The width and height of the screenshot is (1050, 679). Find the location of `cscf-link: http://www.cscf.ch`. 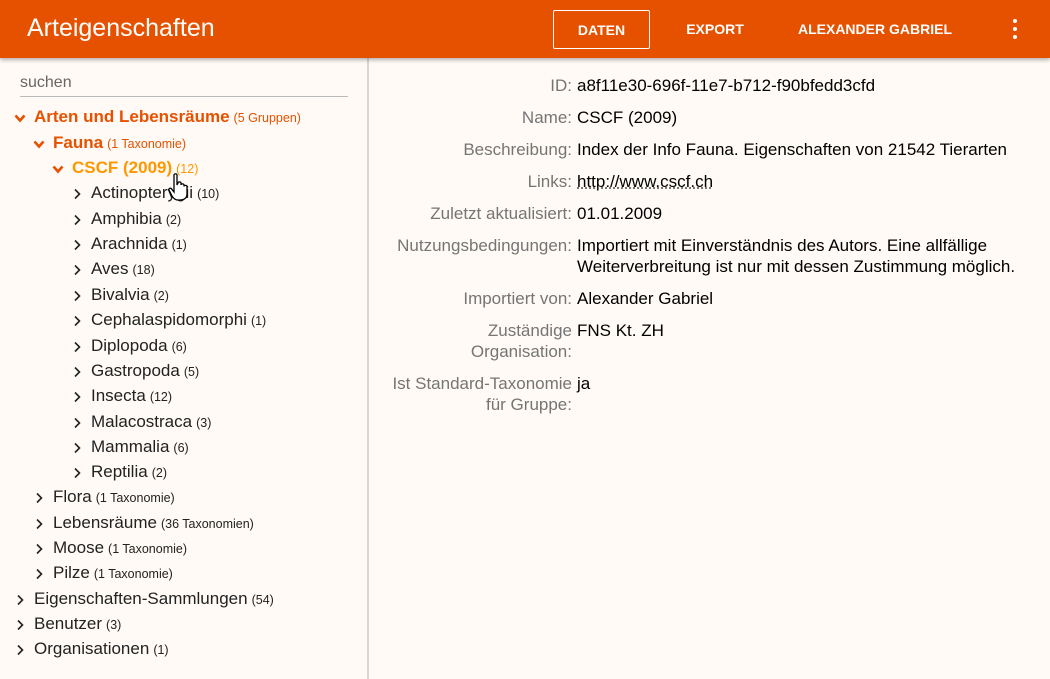

cscf-link: http://www.cscf.ch is located at coordinates (645, 181).